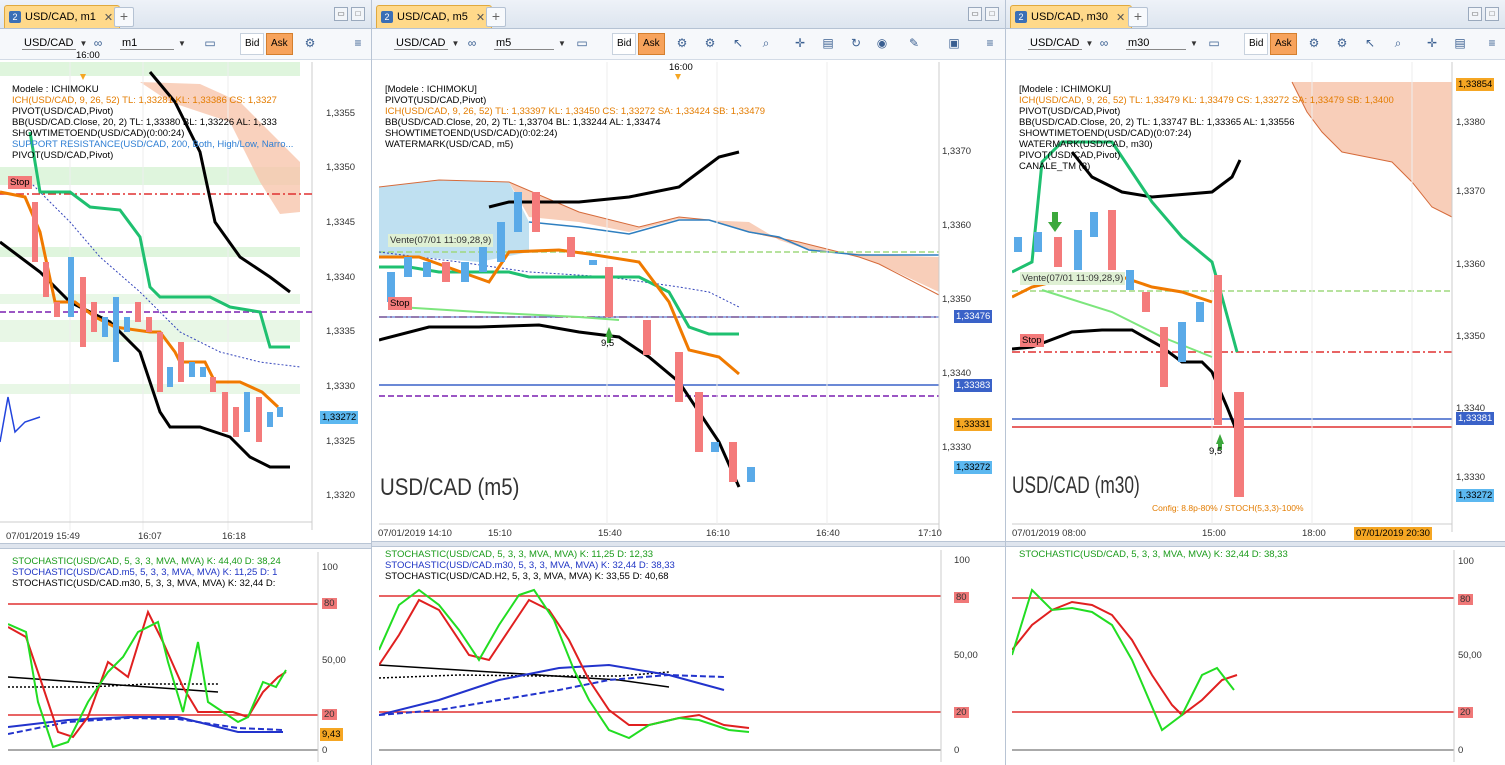 The height and width of the screenshot is (765, 1505). What do you see at coordinates (1234, 656) in the screenshot?
I see `stochastic-pane-m30` at bounding box center [1234, 656].